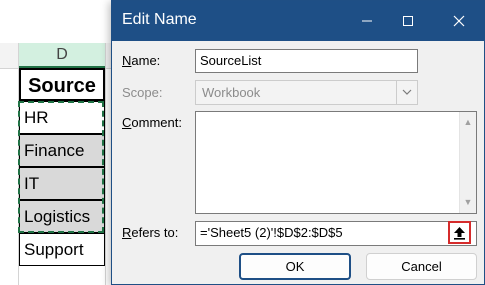 This screenshot has height=285, width=485. I want to click on ok-button: OK, so click(295, 266).